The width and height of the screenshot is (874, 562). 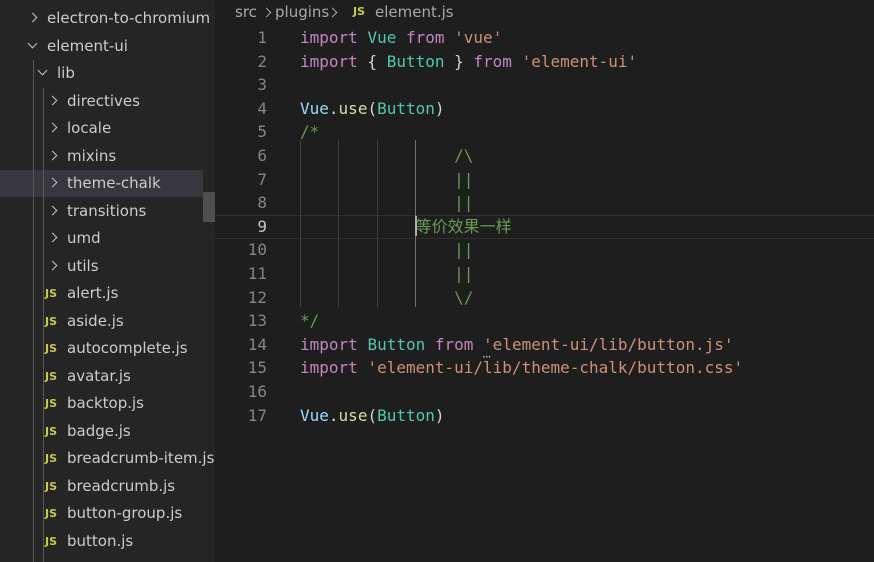 What do you see at coordinates (100, 540) in the screenshot?
I see `tree-item-label: button.js` at bounding box center [100, 540].